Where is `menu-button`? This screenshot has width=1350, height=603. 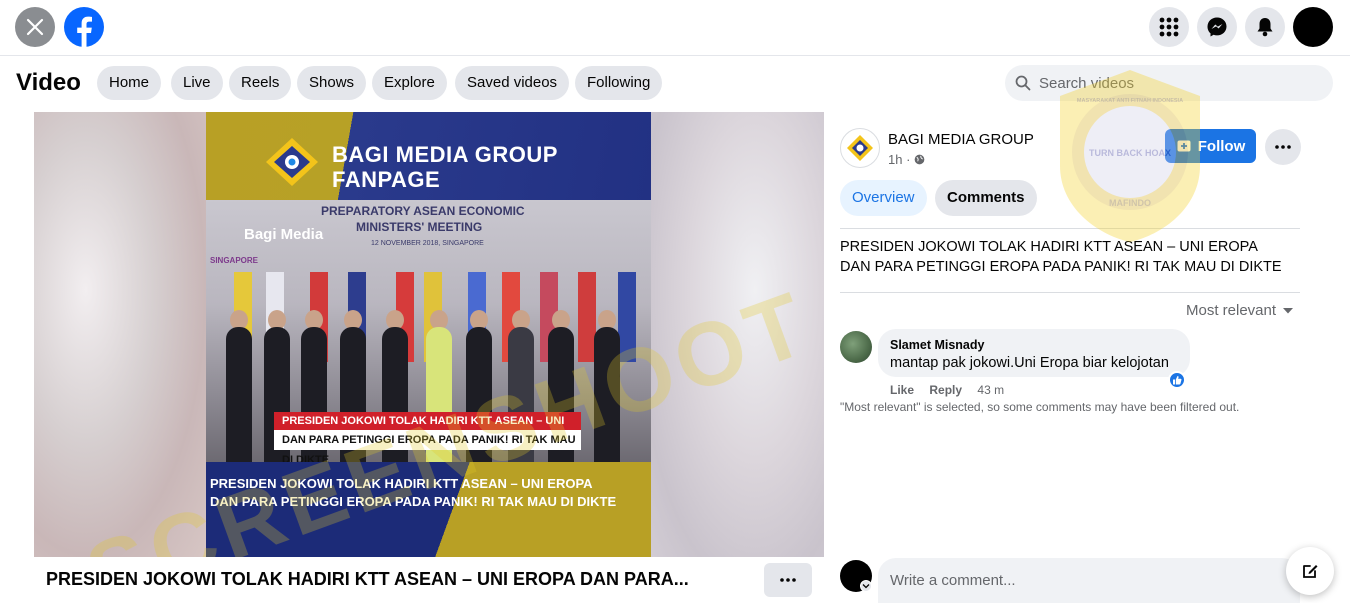
menu-button is located at coordinates (1169, 27).